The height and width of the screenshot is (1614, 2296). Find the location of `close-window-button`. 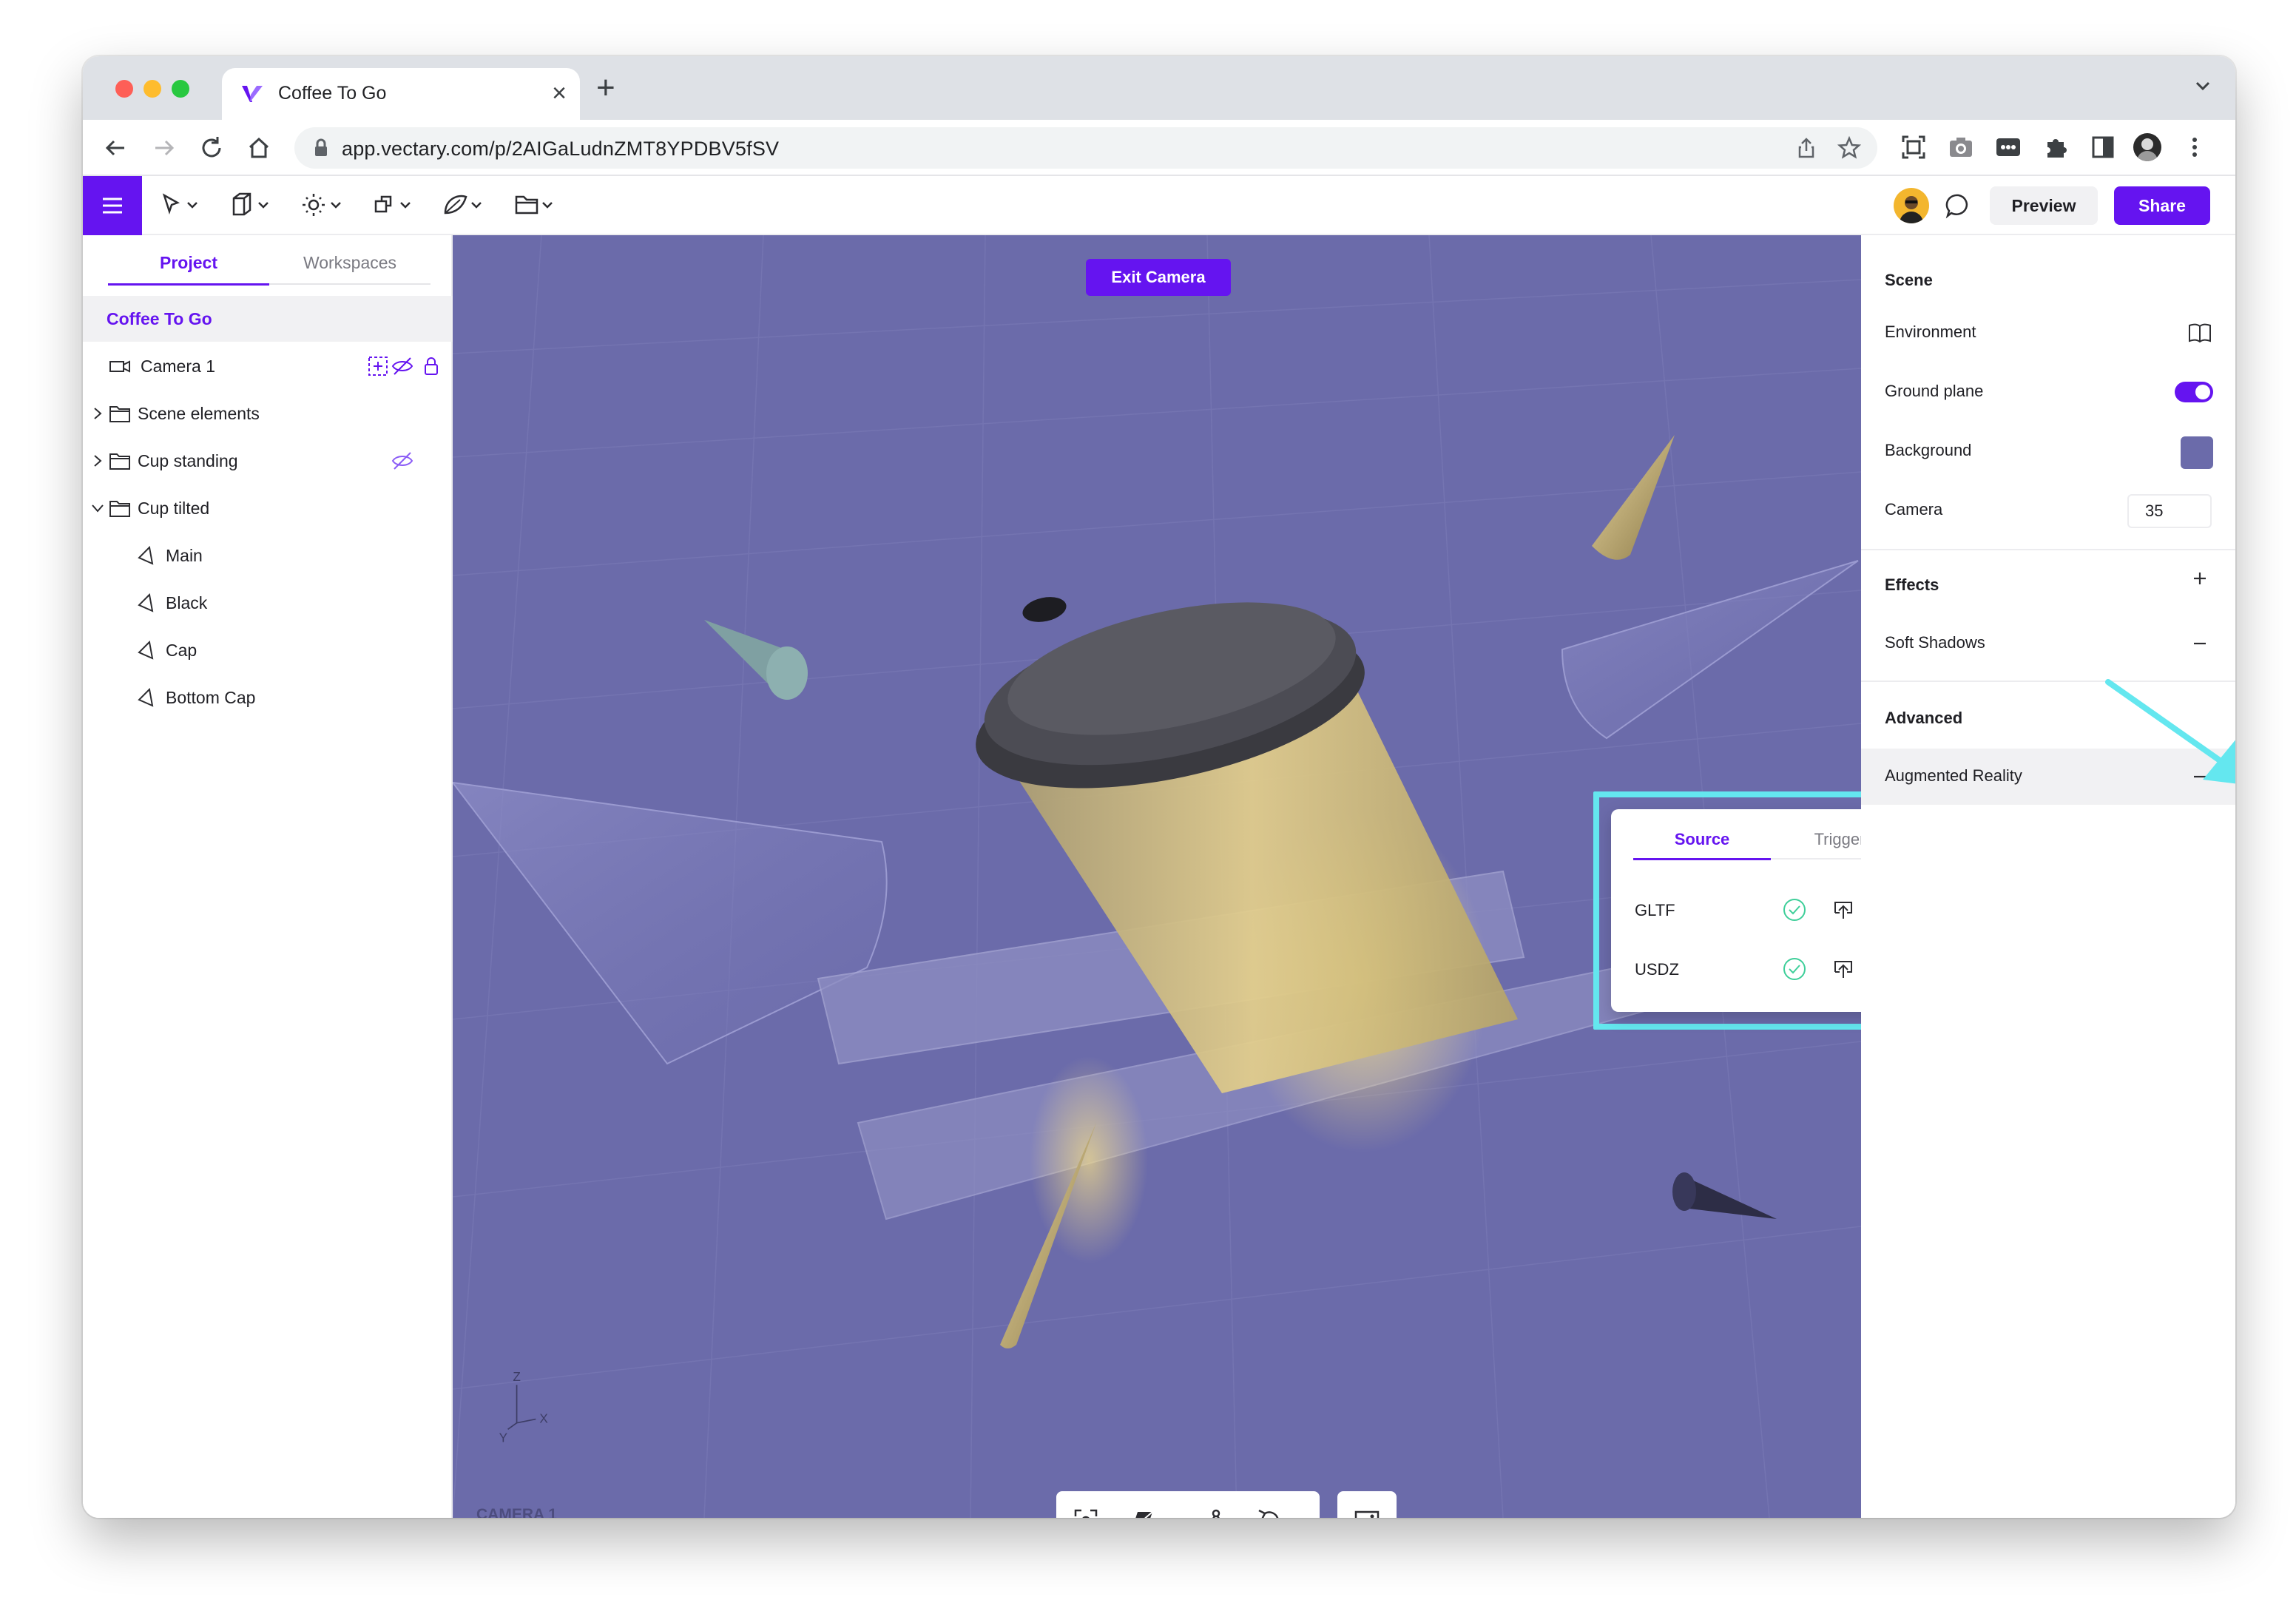

close-window-button is located at coordinates (124, 89).